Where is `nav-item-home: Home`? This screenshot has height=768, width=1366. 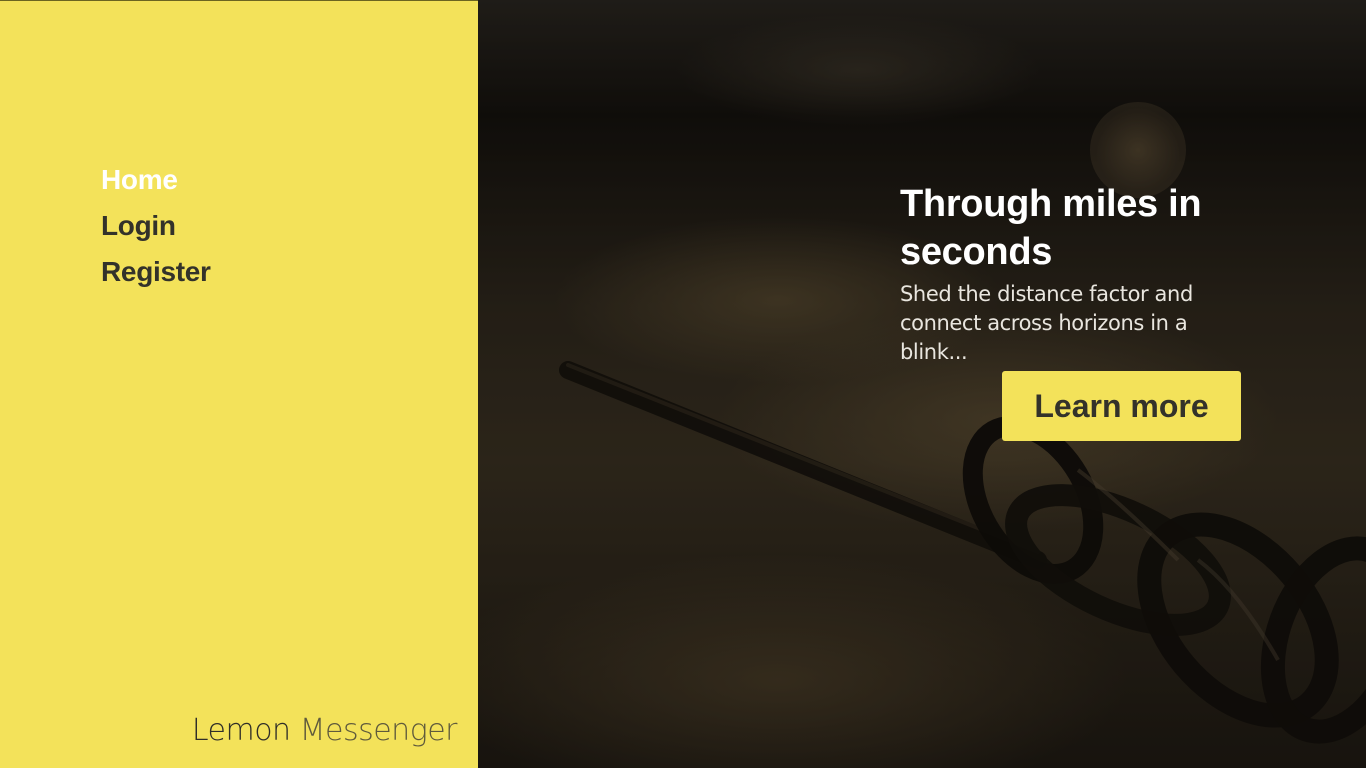 nav-item-home: Home is located at coordinates (156, 180).